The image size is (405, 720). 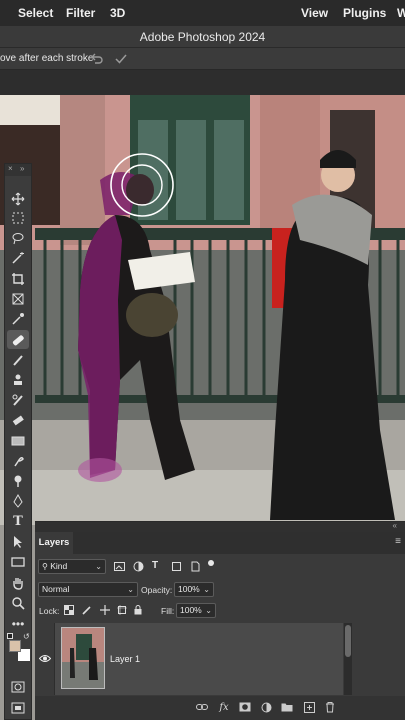 I want to click on path-selection-tool-icon, so click(x=18, y=541).